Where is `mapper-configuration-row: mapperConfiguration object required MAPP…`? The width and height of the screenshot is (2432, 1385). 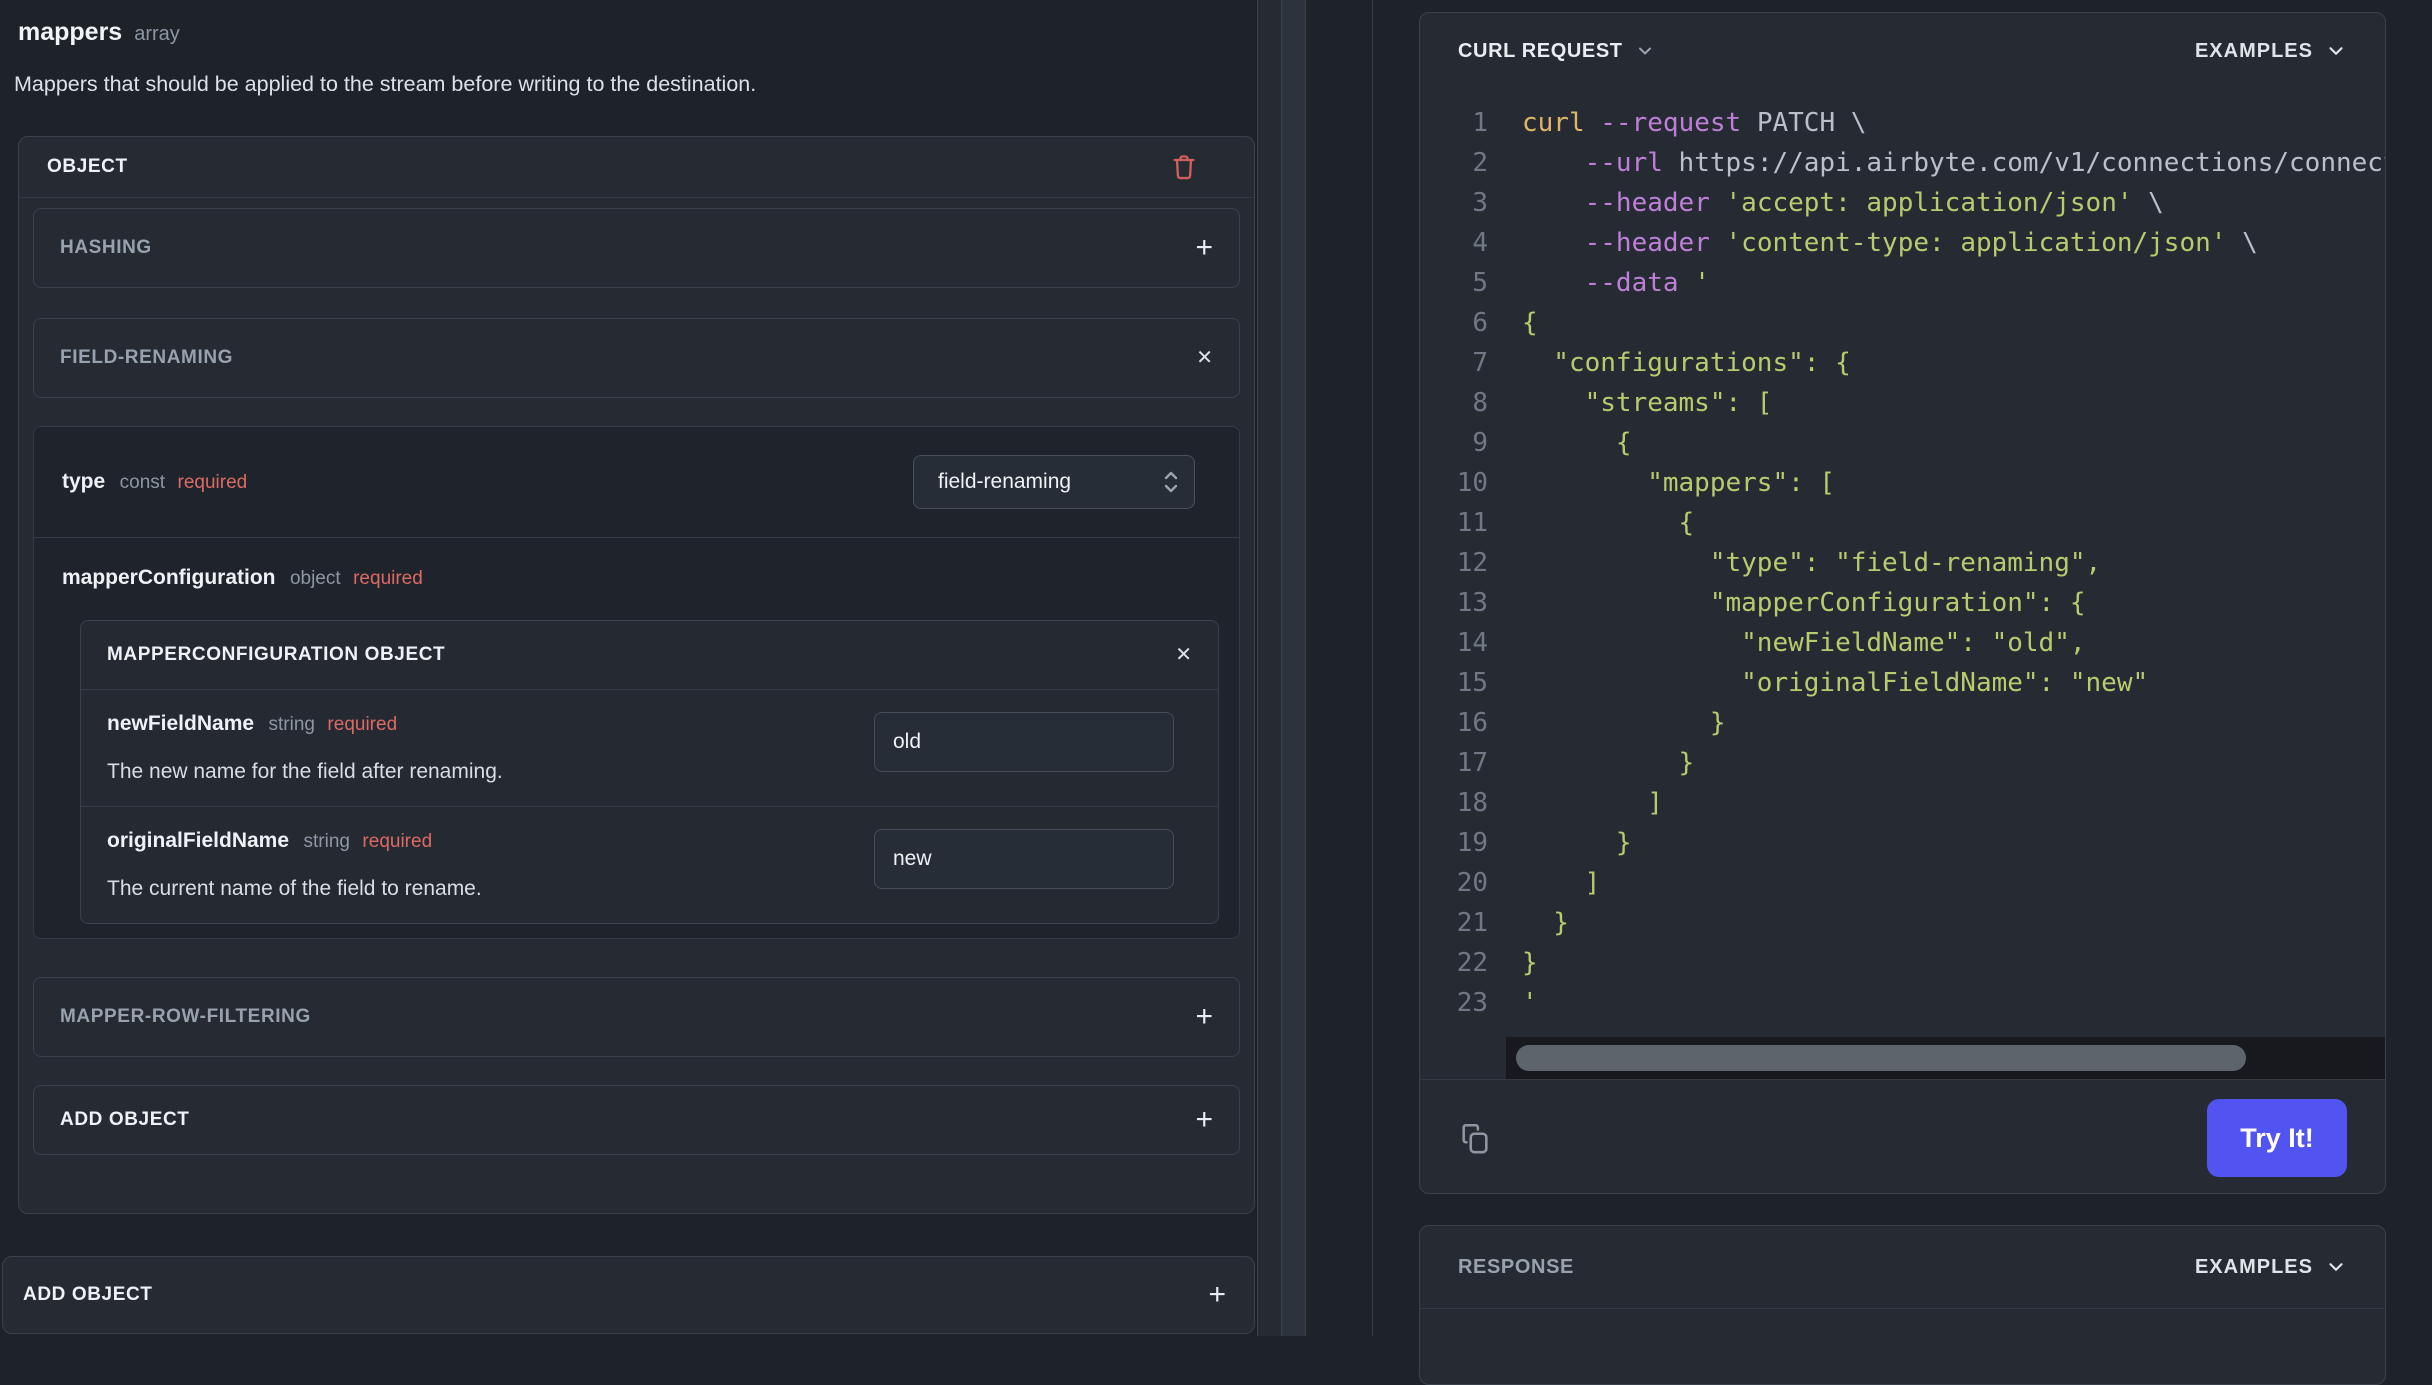
mapper-configuration-row: mapperConfiguration object required MAPP… is located at coordinates (636, 738).